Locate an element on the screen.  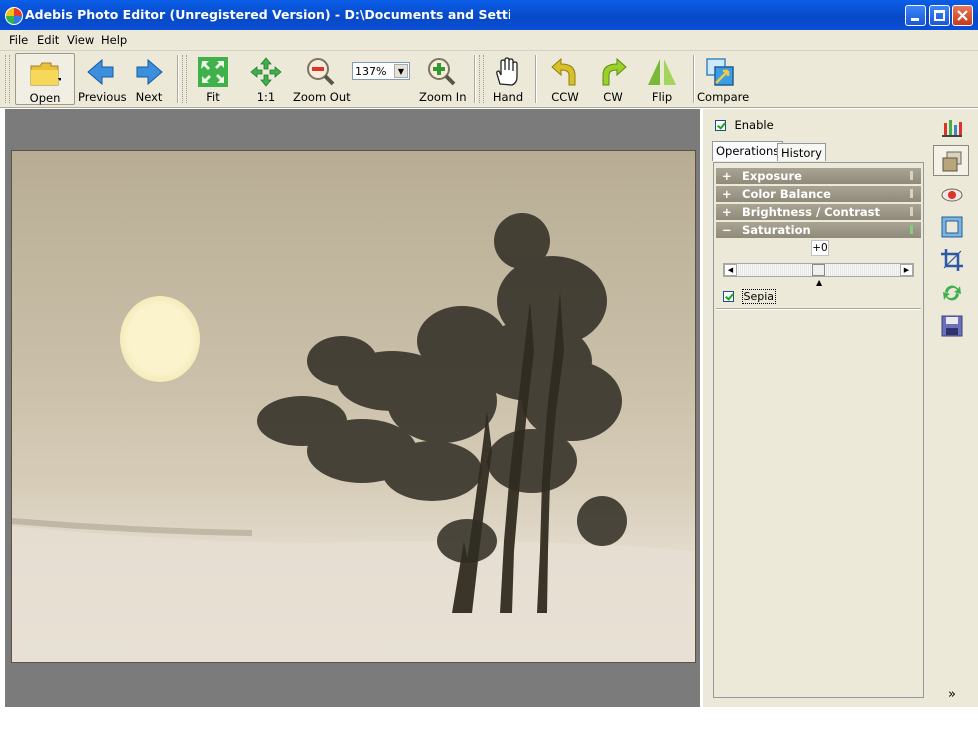
slider-right-arrow-icon: ▶ is located at coordinates (906, 270).